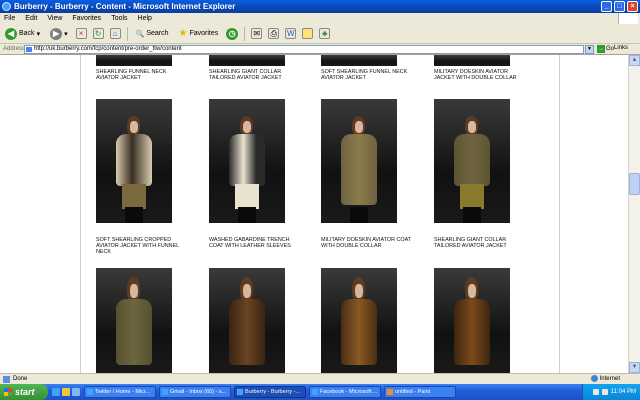 The height and width of the screenshot is (400, 640). What do you see at coordinates (86, 18) in the screenshot?
I see `menu-favorites: Favorites` at bounding box center [86, 18].